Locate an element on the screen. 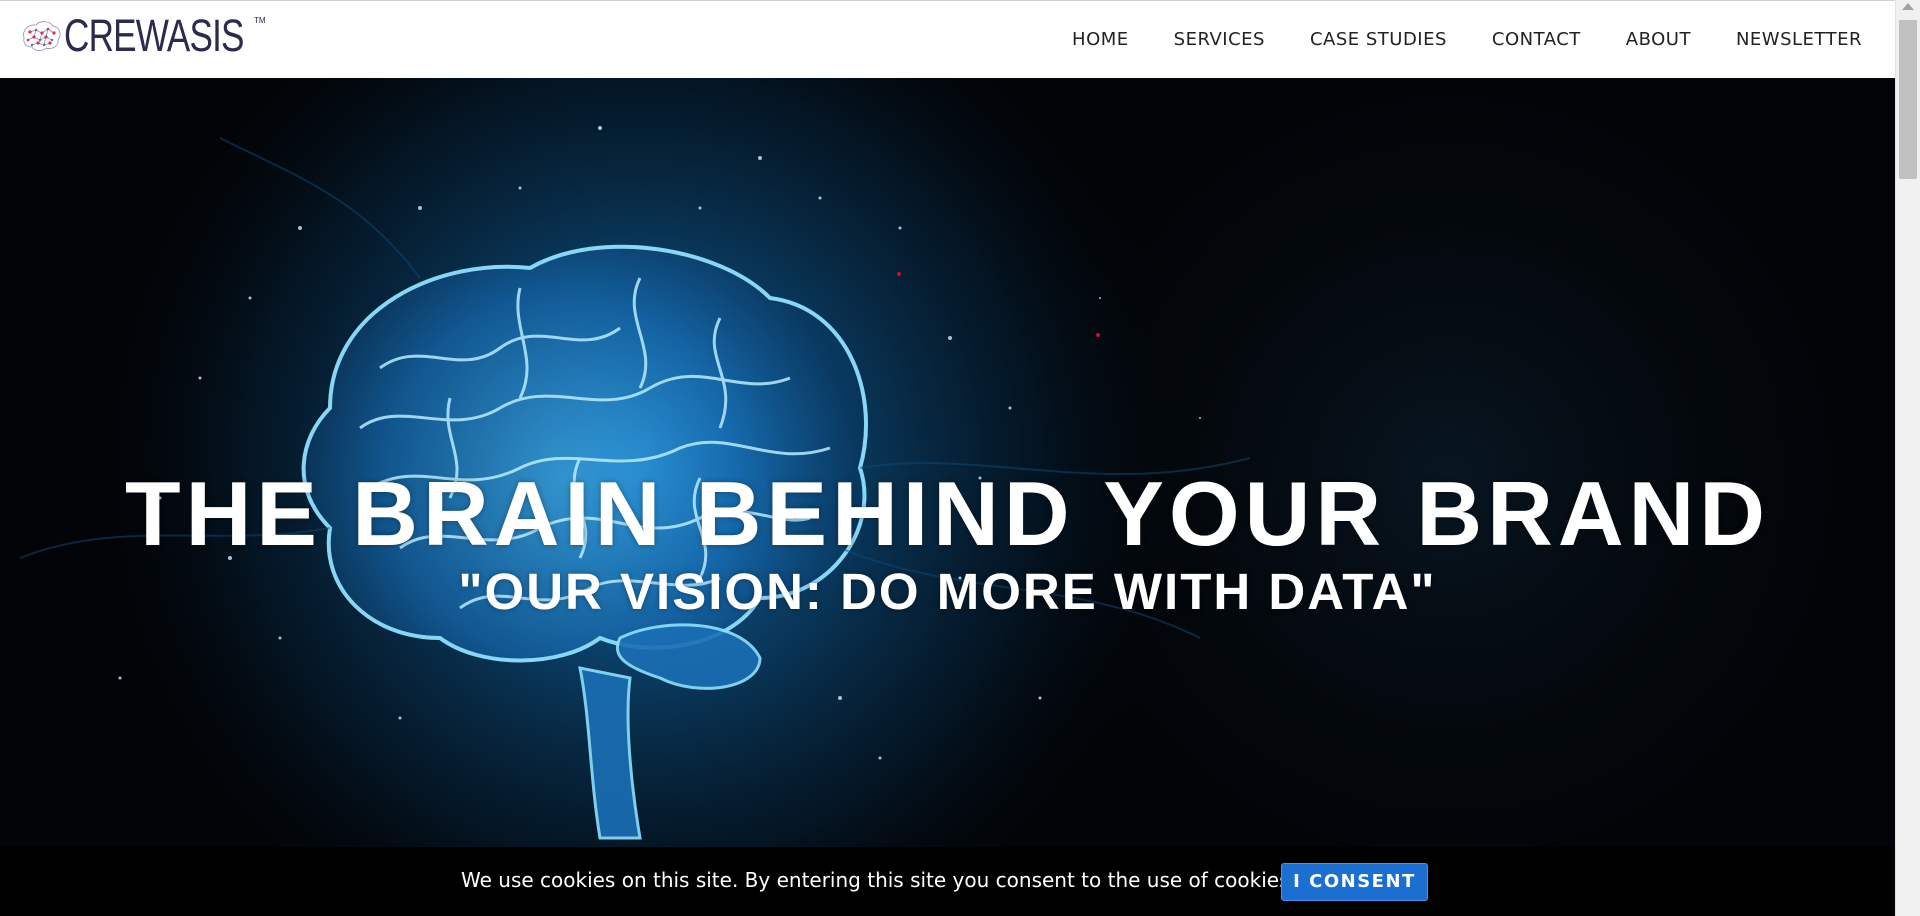 The height and width of the screenshot is (916, 1920). nav-services: SERVICES is located at coordinates (1219, 40).